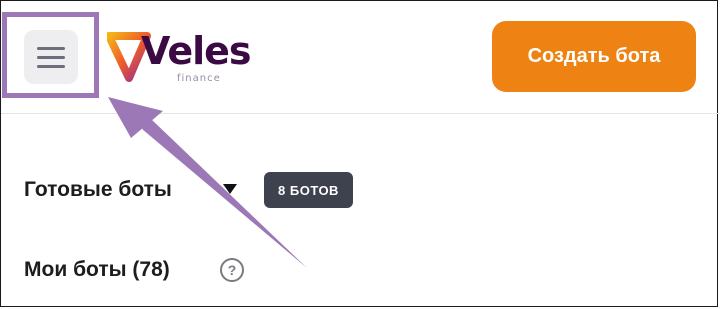 This screenshot has width=720, height=309. What do you see at coordinates (232, 270) in the screenshot?
I see `question-circle-icon: ?` at bounding box center [232, 270].